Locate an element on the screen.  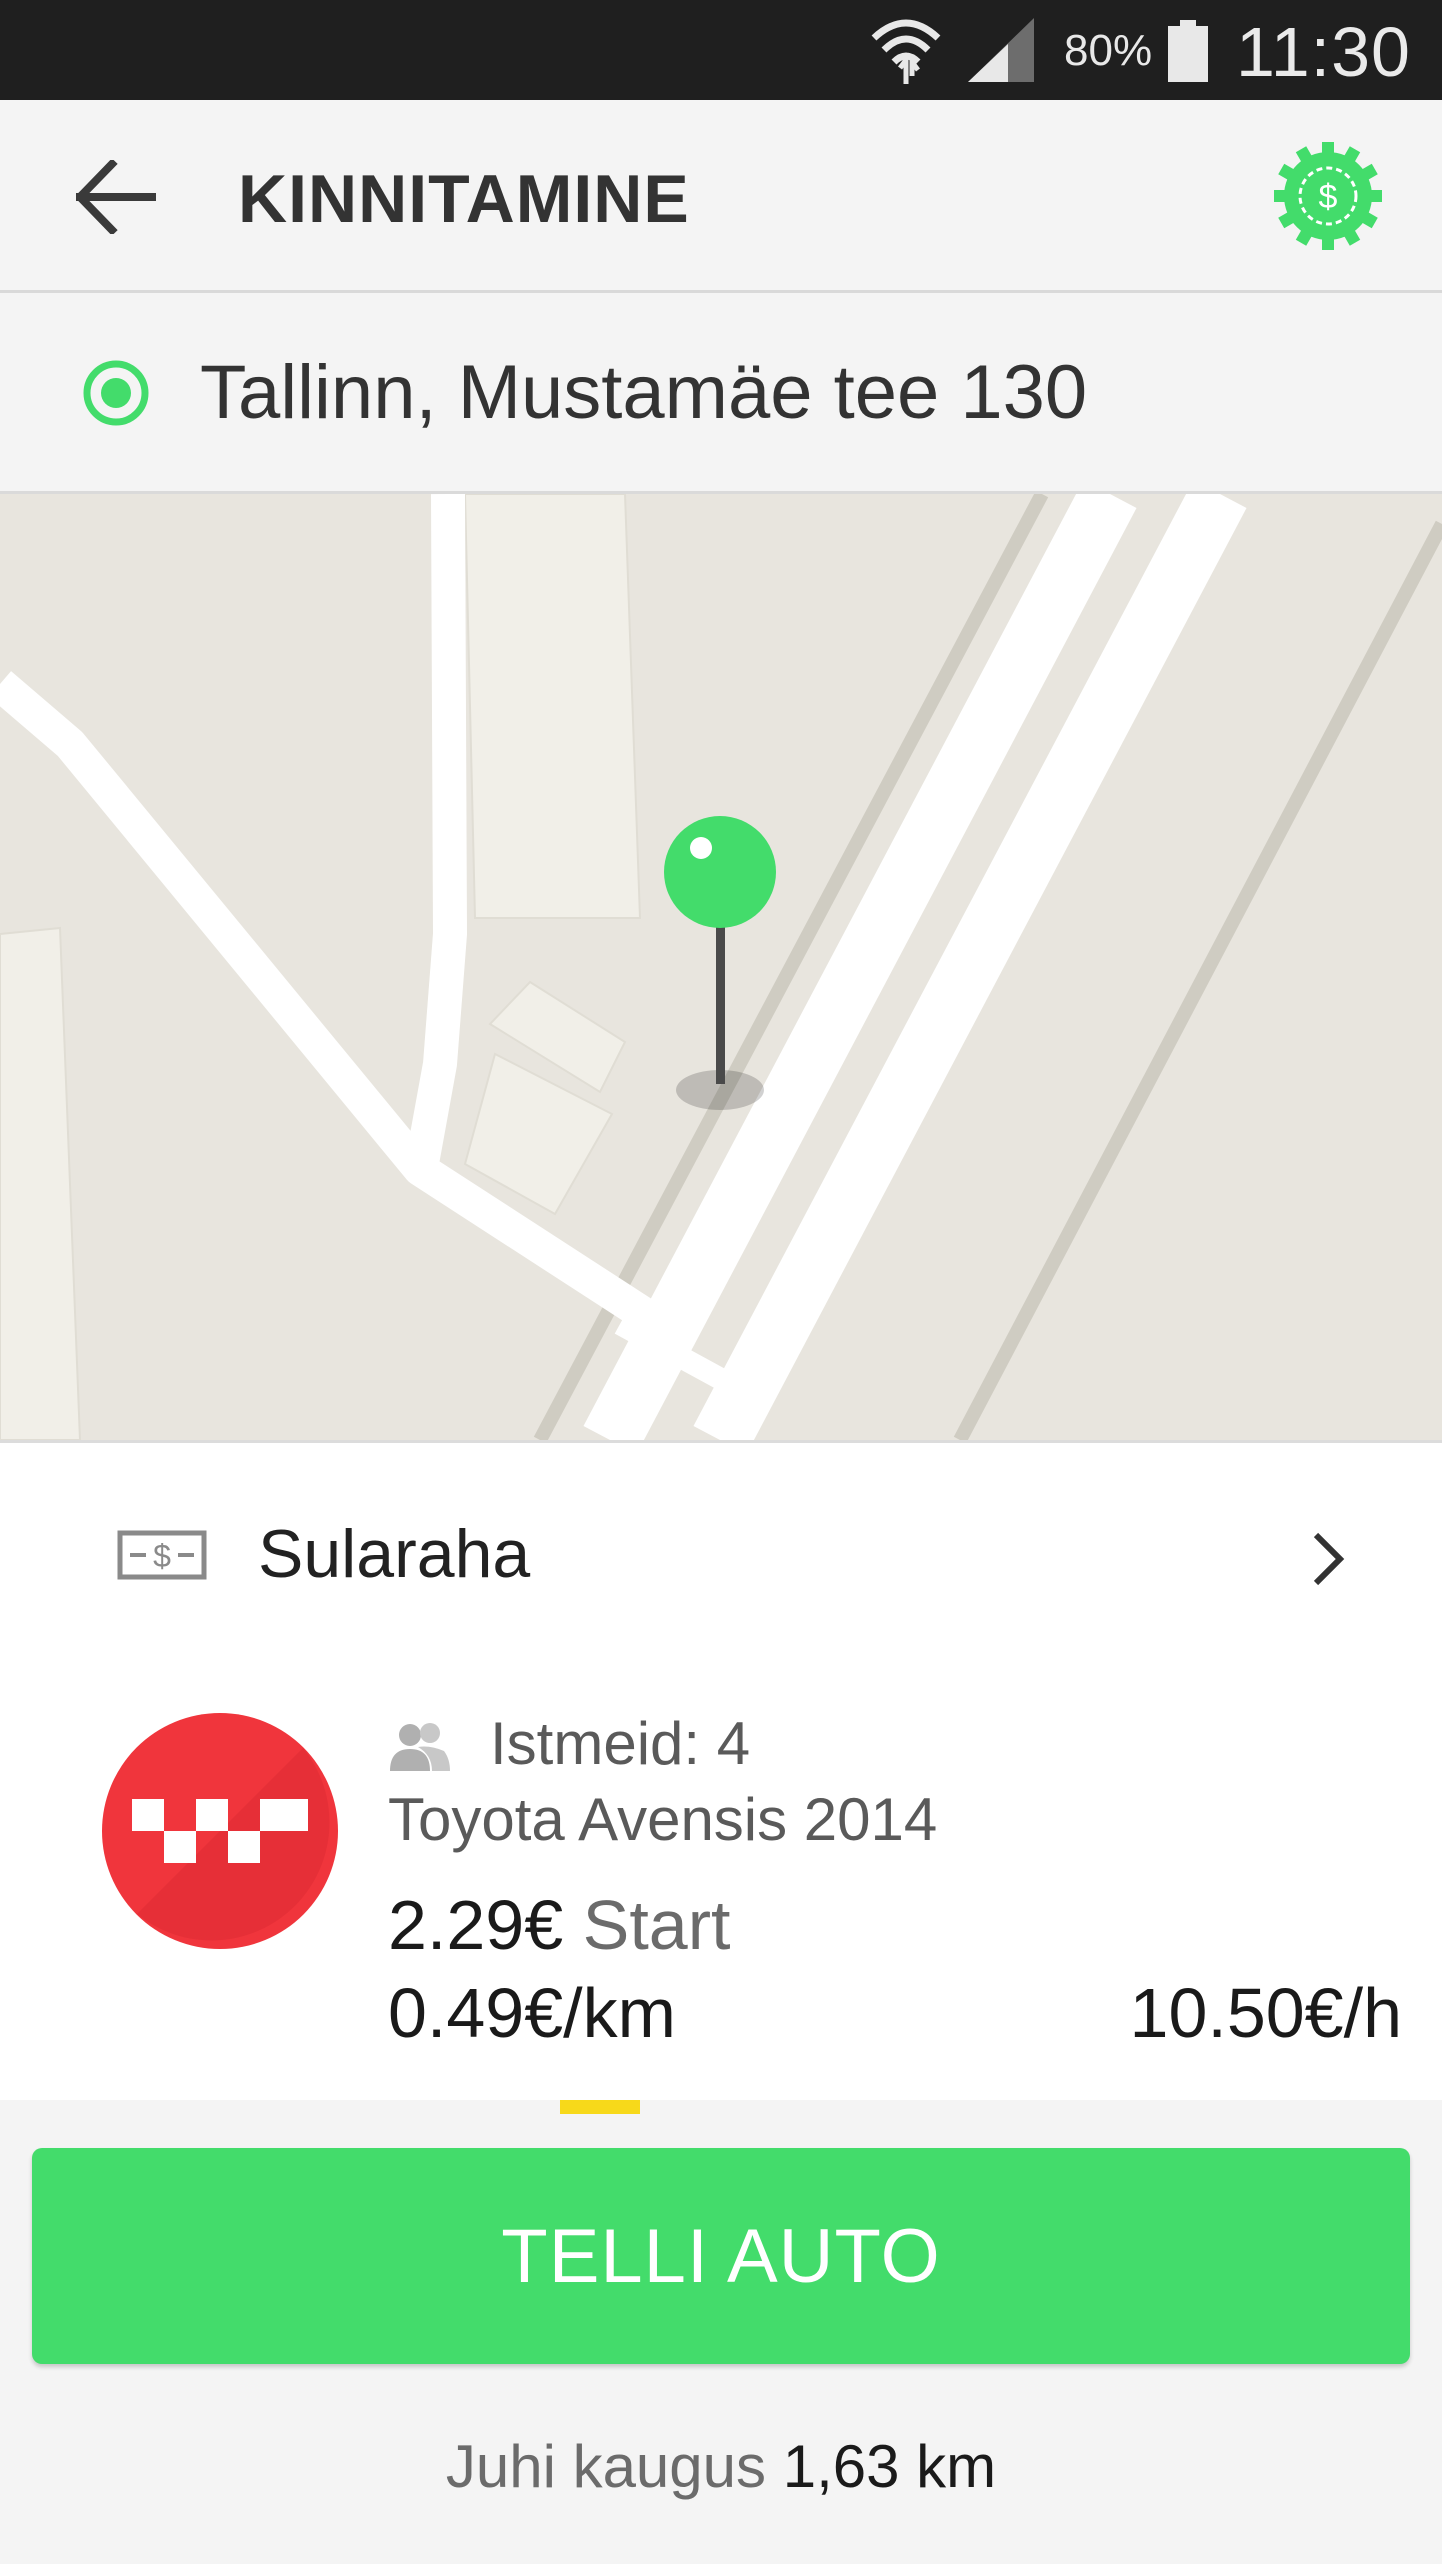
battery-percent: 80% is located at coordinates (1108, 50).